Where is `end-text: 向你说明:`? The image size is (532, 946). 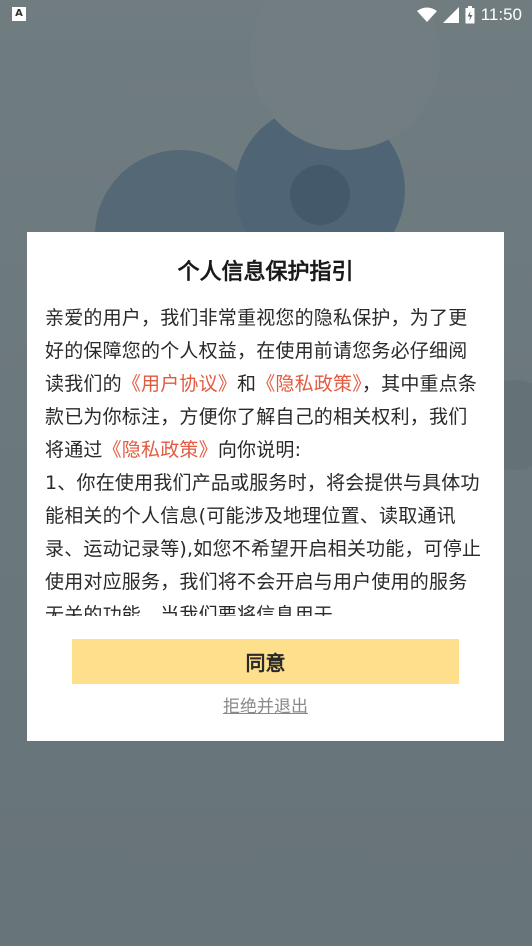
end-text: 向你说明: is located at coordinates (259, 450).